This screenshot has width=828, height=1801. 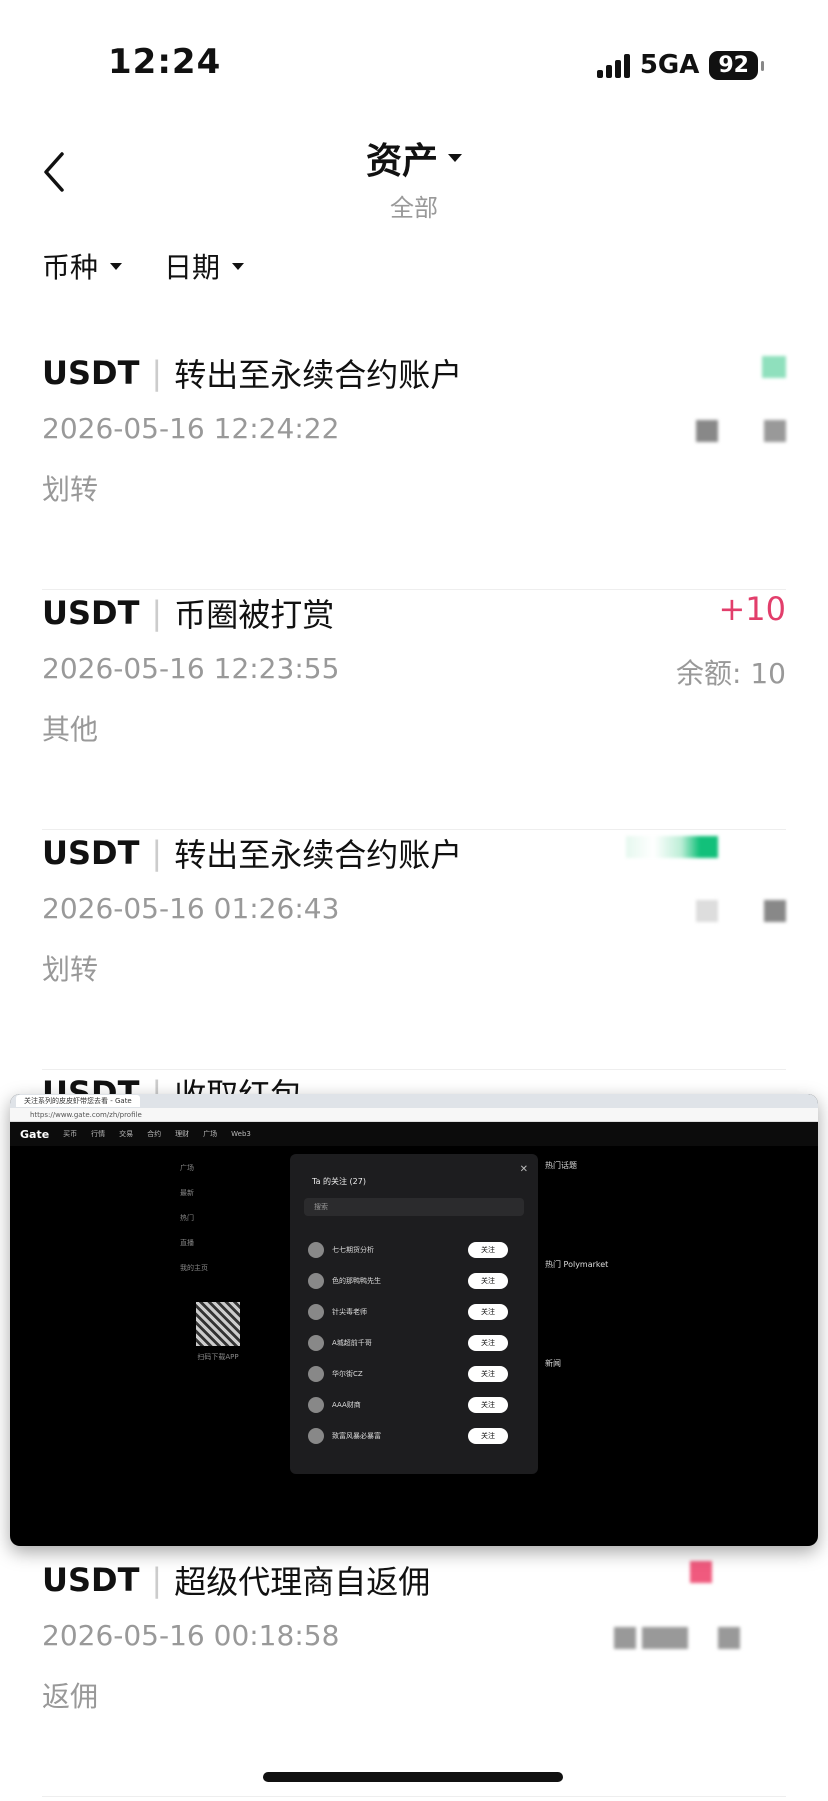 What do you see at coordinates (615, 1268) in the screenshot?
I see `right-panel: 热门话题 热门 Polymarket 新闻` at bounding box center [615, 1268].